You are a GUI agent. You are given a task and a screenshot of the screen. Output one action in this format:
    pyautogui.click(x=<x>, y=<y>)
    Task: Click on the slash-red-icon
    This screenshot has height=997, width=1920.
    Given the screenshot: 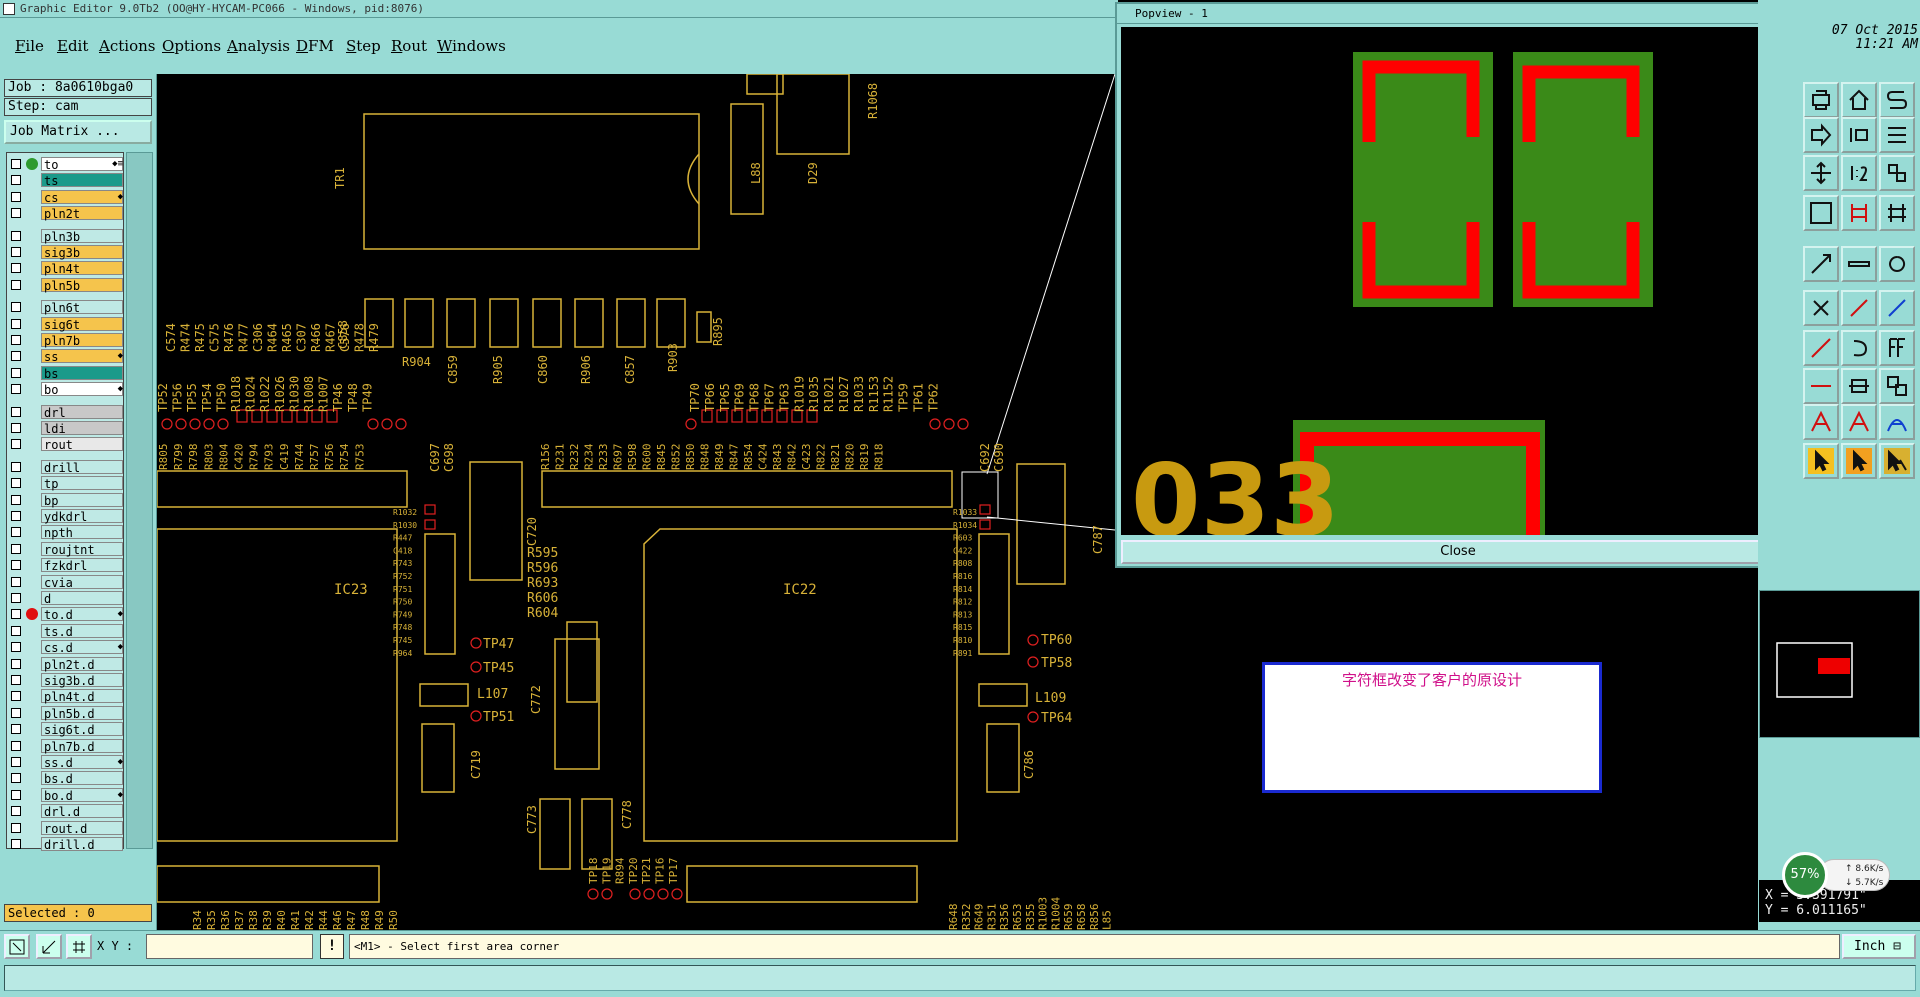 What is the action you would take?
    pyautogui.click(x=1821, y=348)
    